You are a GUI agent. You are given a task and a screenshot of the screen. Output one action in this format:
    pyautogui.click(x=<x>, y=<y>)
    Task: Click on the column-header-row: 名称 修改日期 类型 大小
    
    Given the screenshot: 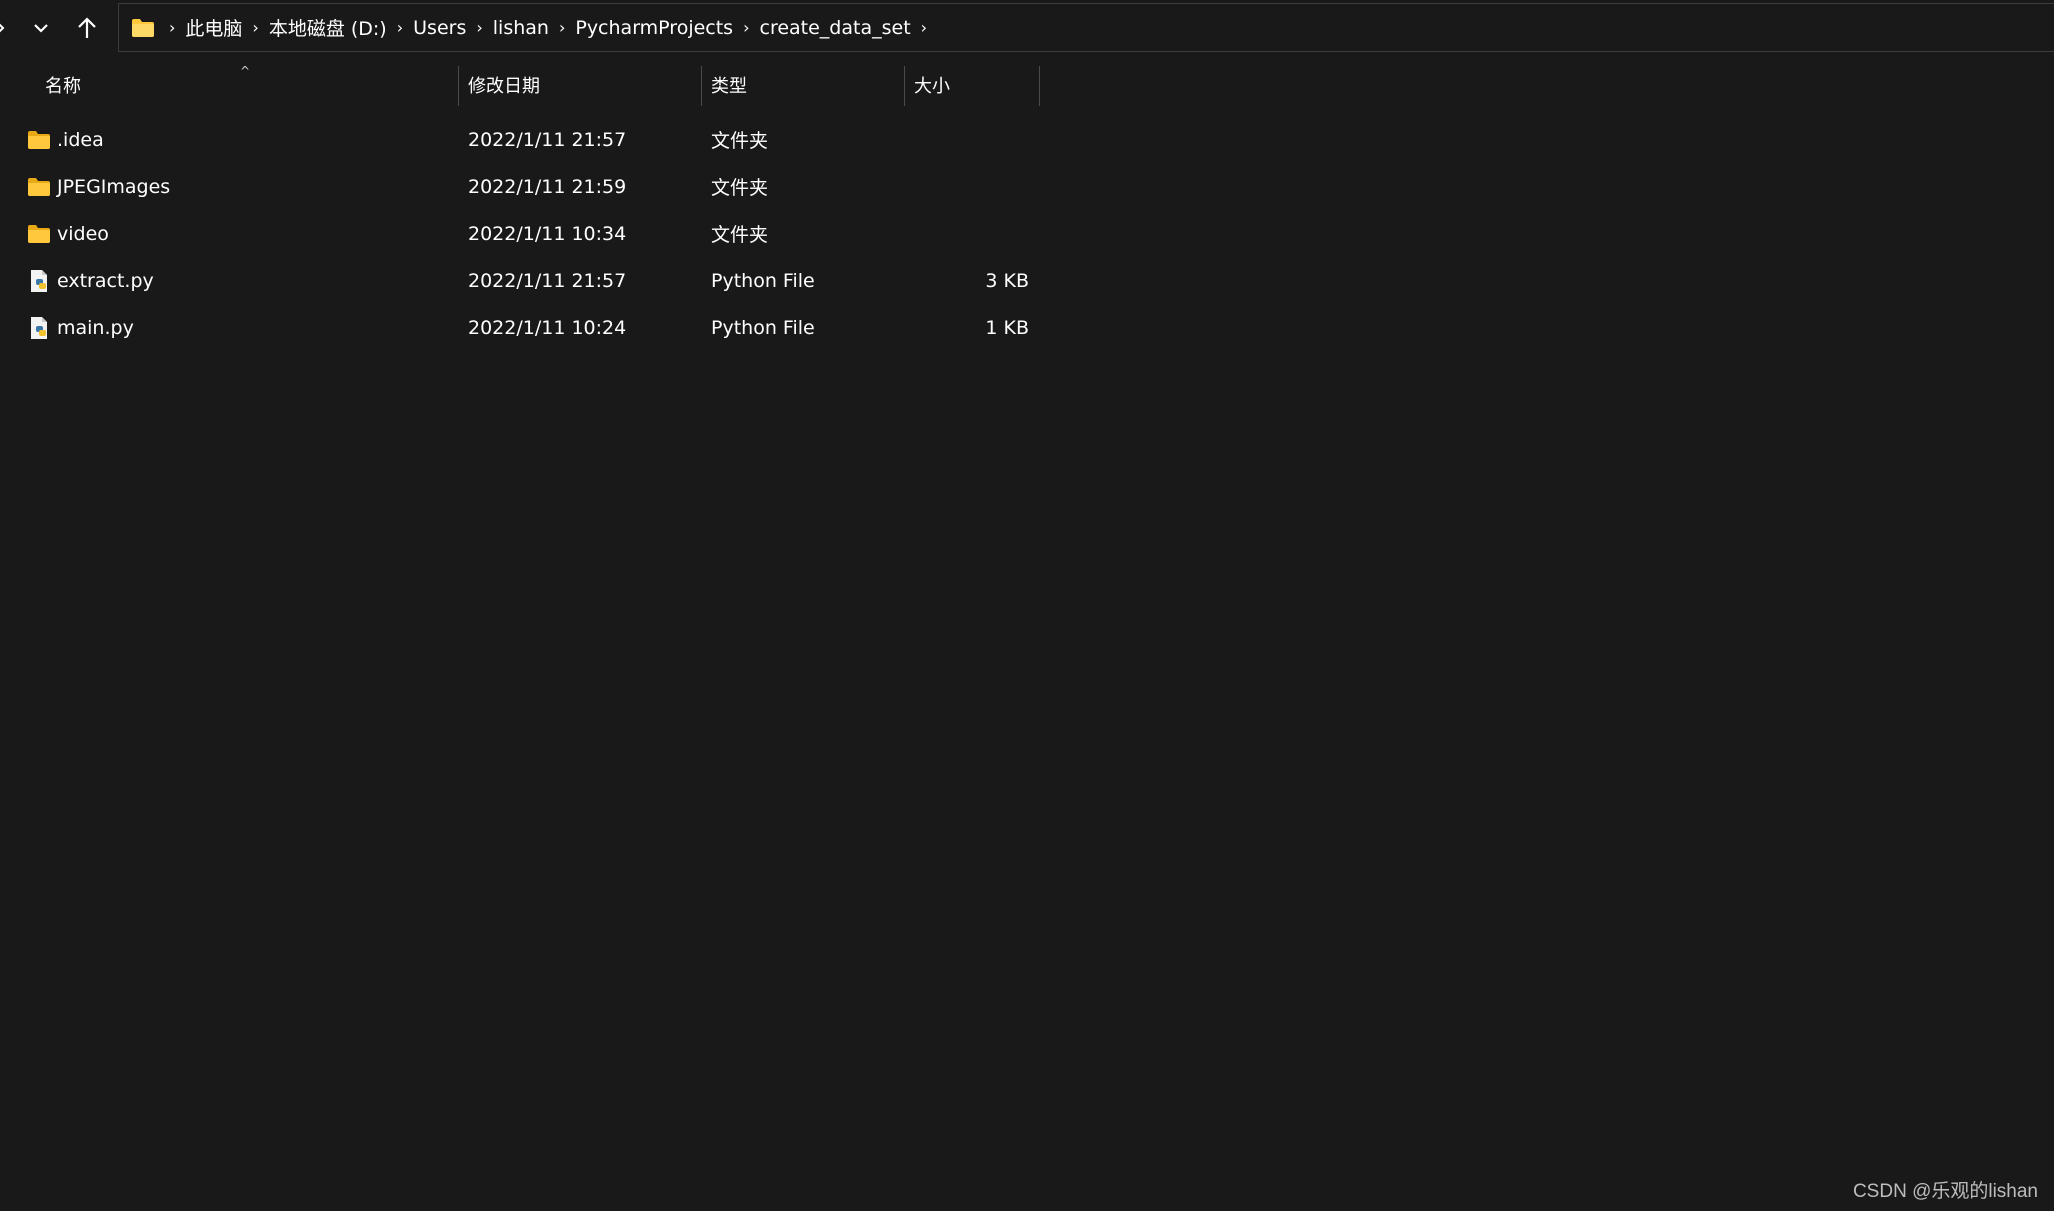 What is the action you would take?
    pyautogui.click(x=520, y=85)
    